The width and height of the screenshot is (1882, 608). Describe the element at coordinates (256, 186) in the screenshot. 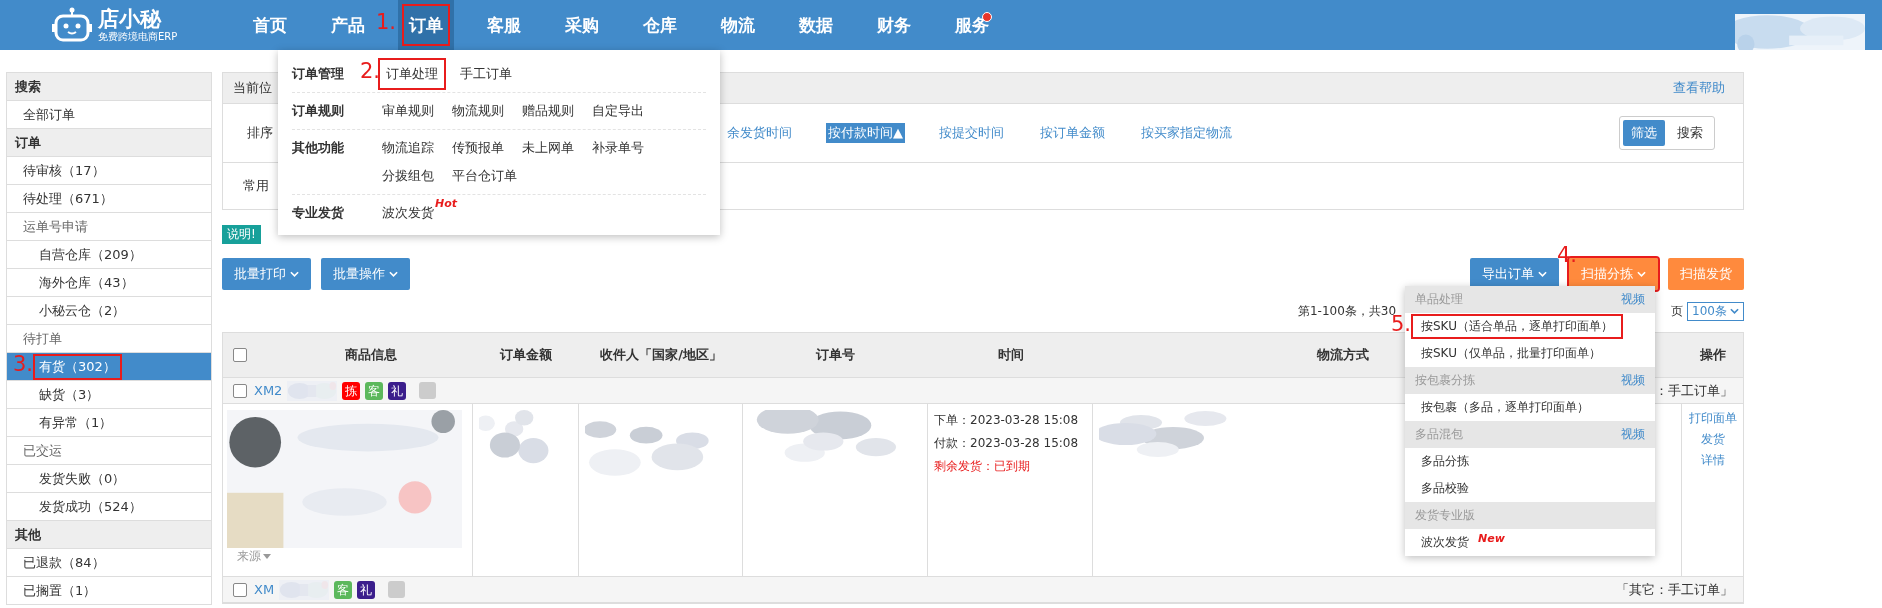

I see `filter-label: 常用` at that location.